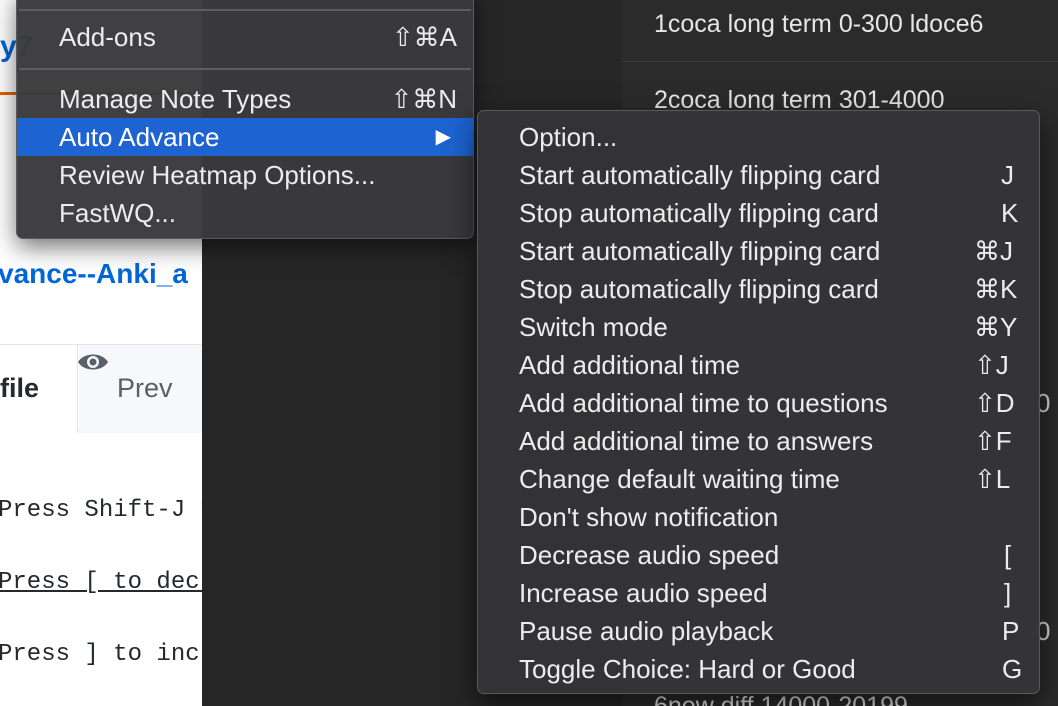  Describe the element at coordinates (996, 327) in the screenshot. I see `shortcut-label: ⌘Y` at that location.